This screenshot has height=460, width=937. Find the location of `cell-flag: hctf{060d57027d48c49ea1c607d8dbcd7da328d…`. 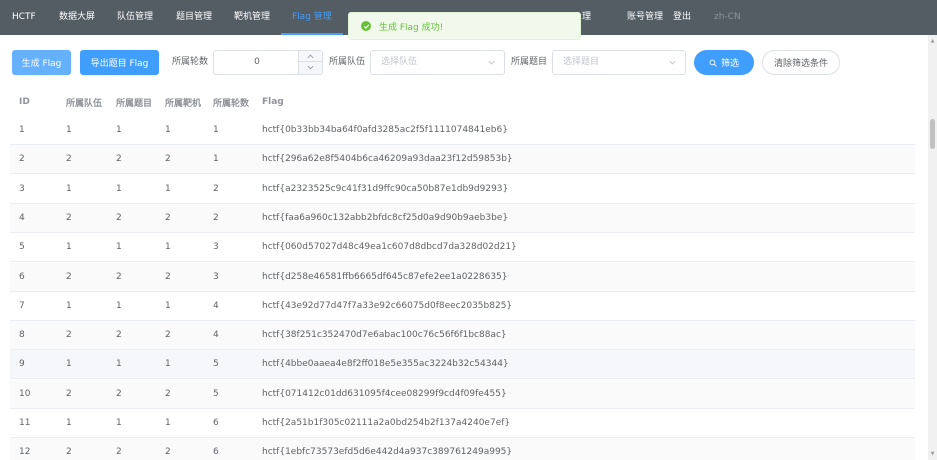

cell-flag: hctf{060d57027d48c49ea1c607d8dbcd7da328d… is located at coordinates (389, 247).